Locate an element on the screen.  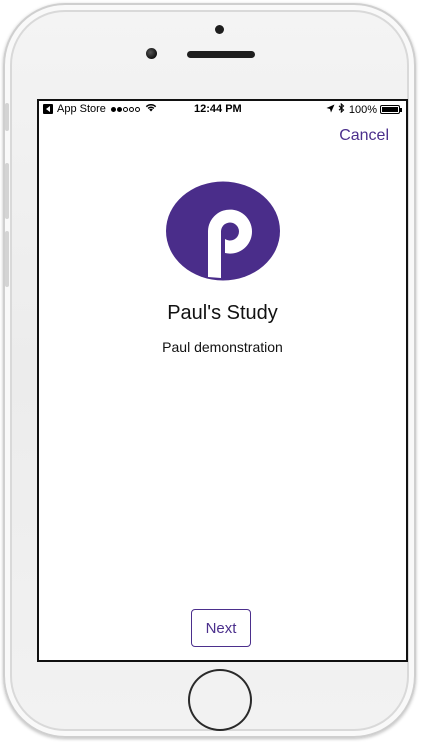
study-title: Paul's Study is located at coordinates (222, 313).